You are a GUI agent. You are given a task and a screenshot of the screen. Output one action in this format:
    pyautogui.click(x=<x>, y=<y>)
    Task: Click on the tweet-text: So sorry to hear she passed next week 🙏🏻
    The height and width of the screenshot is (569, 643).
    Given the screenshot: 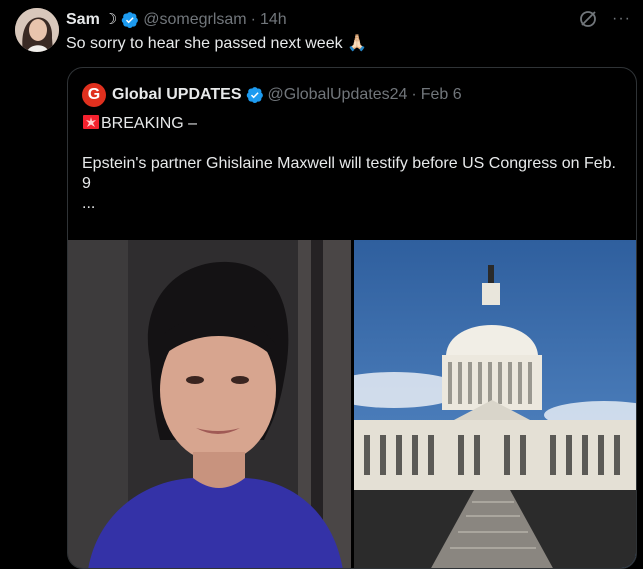 What is the action you would take?
    pyautogui.click(x=216, y=44)
    